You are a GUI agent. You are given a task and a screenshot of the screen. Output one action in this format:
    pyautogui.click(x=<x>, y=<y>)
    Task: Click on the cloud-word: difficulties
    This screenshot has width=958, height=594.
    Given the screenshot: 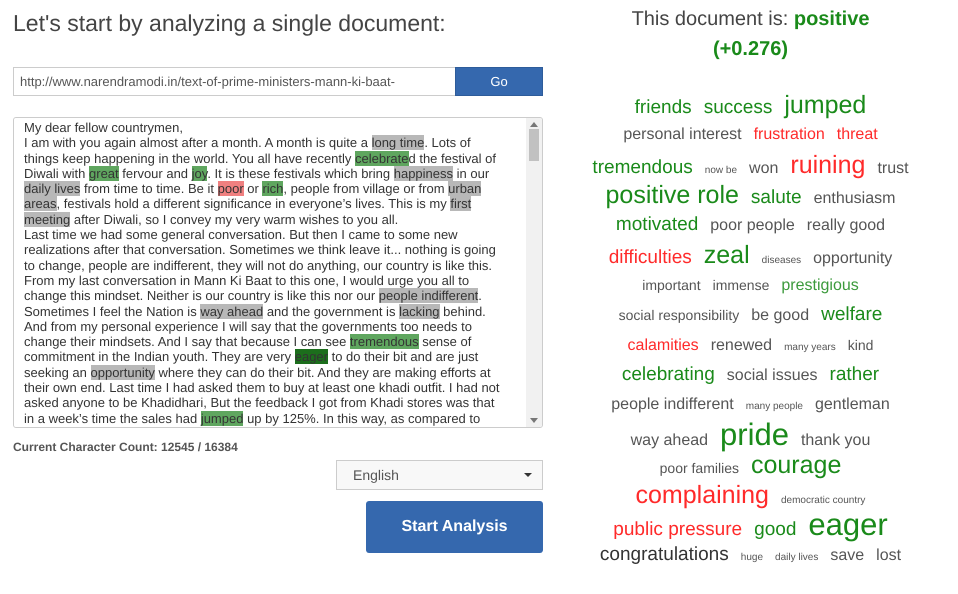 What is the action you would take?
    pyautogui.click(x=650, y=258)
    